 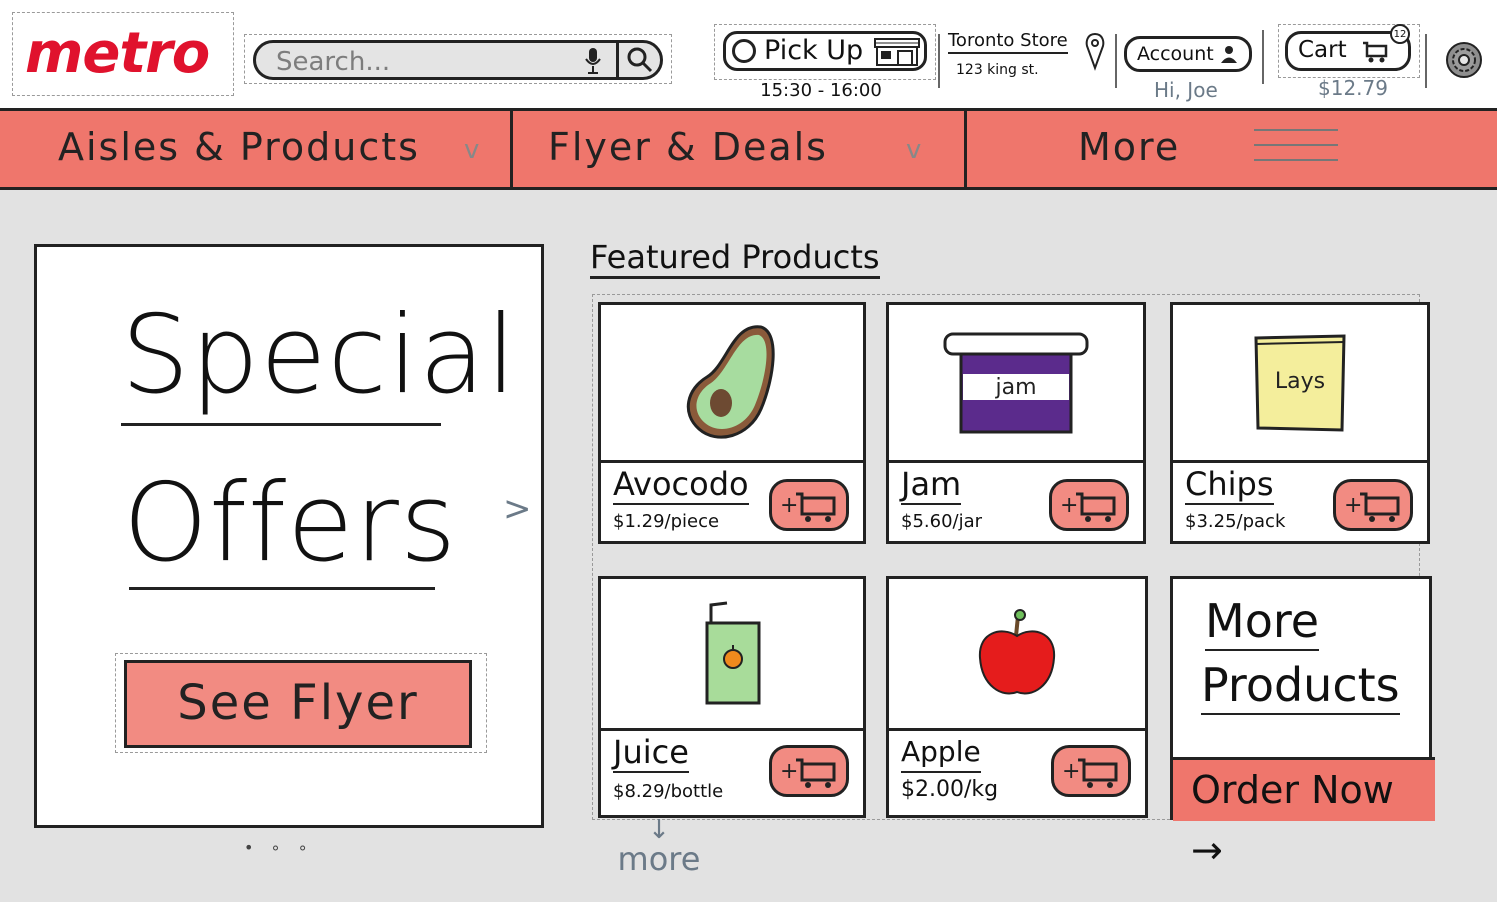 I want to click on search-input, so click(x=421, y=62).